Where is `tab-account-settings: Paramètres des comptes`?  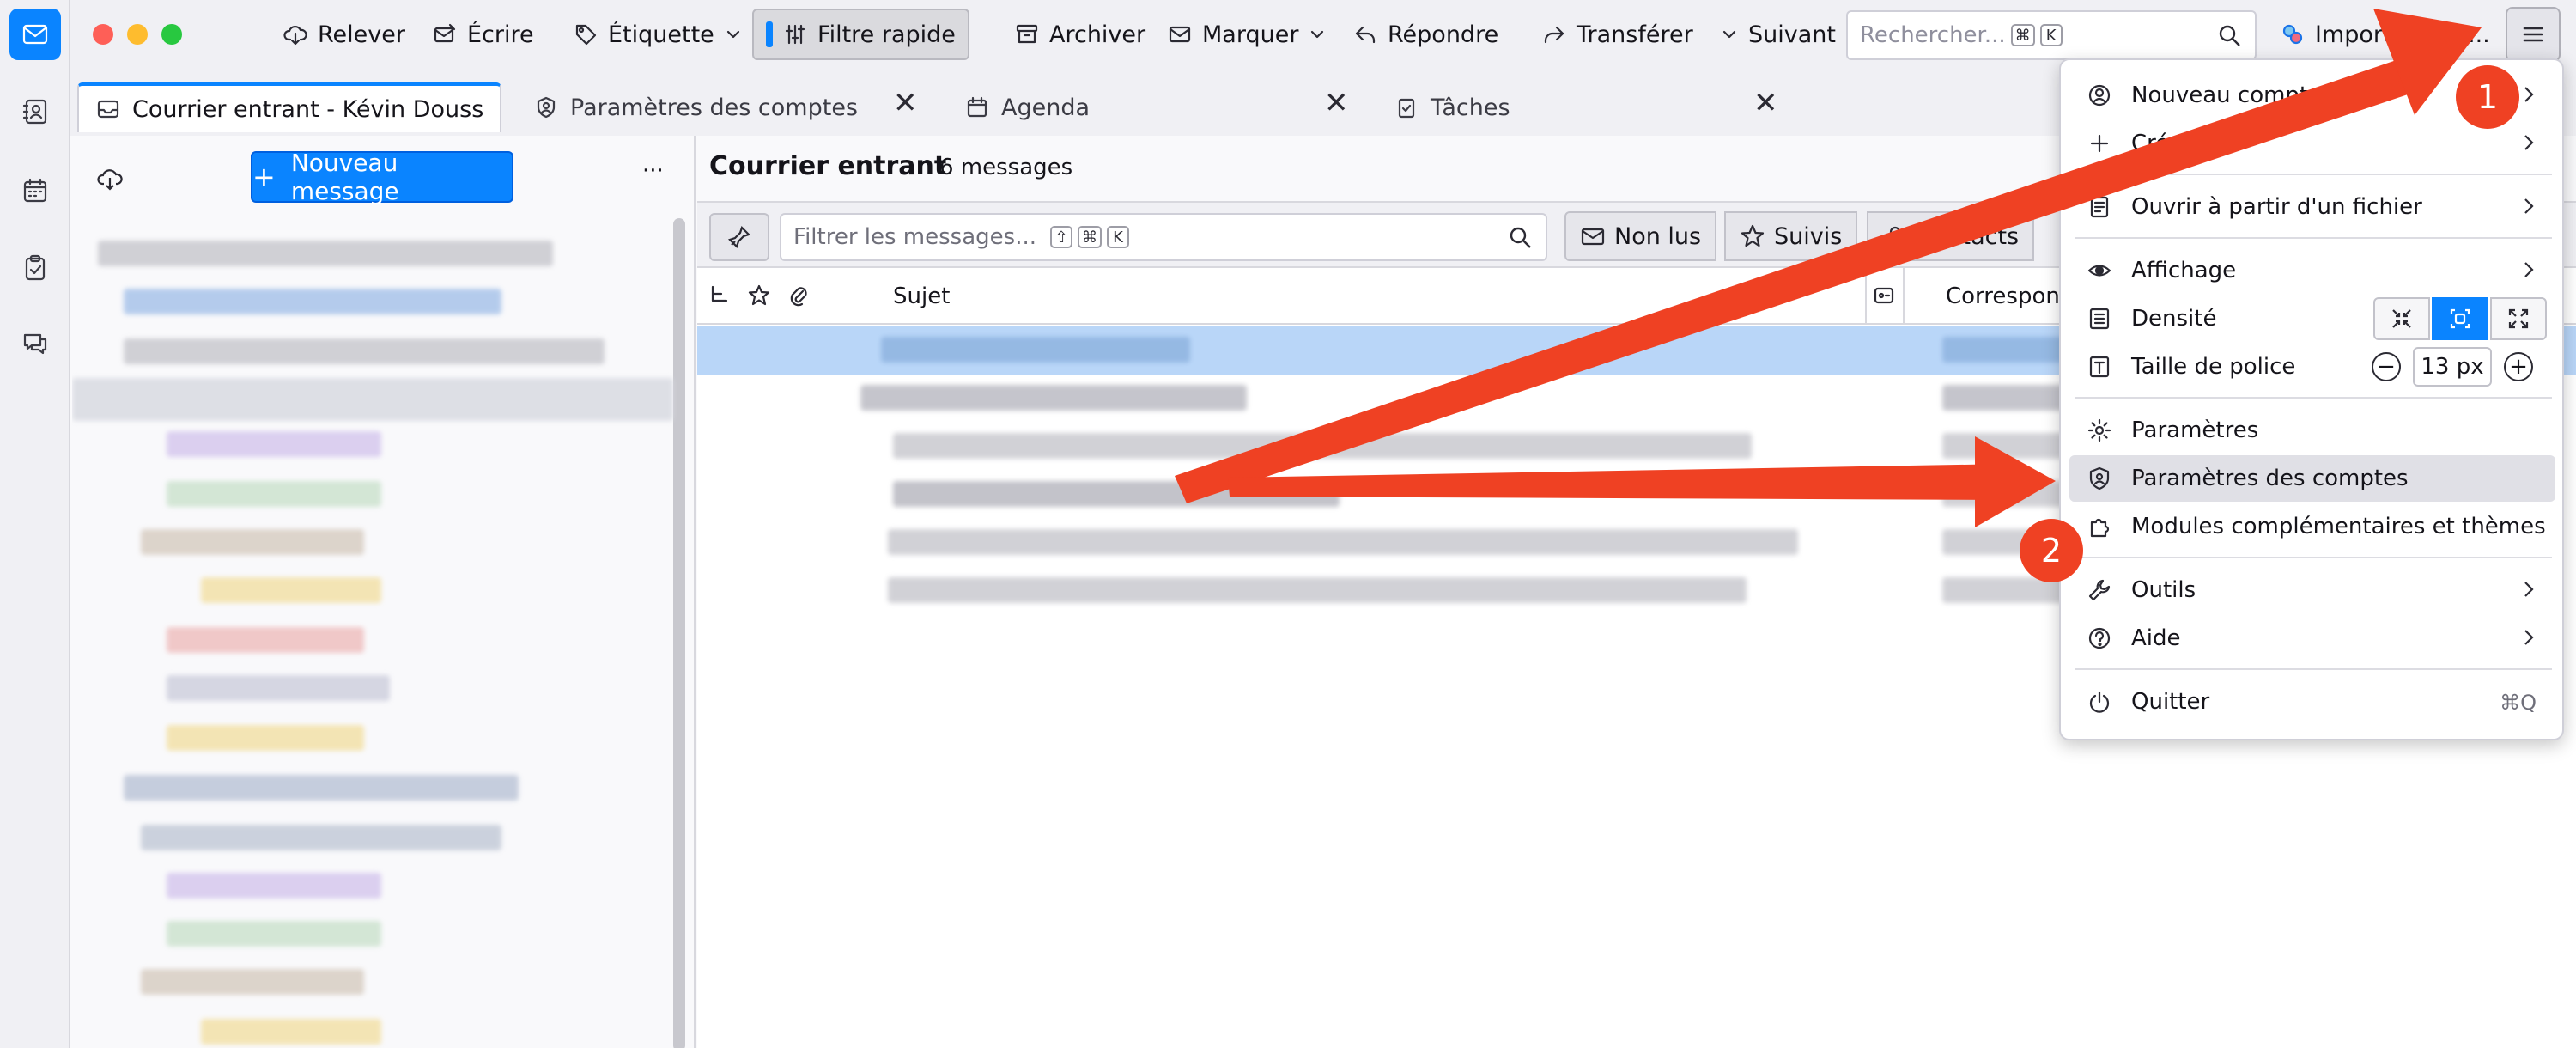
tab-account-settings: Paramètres des comptes is located at coordinates (696, 107).